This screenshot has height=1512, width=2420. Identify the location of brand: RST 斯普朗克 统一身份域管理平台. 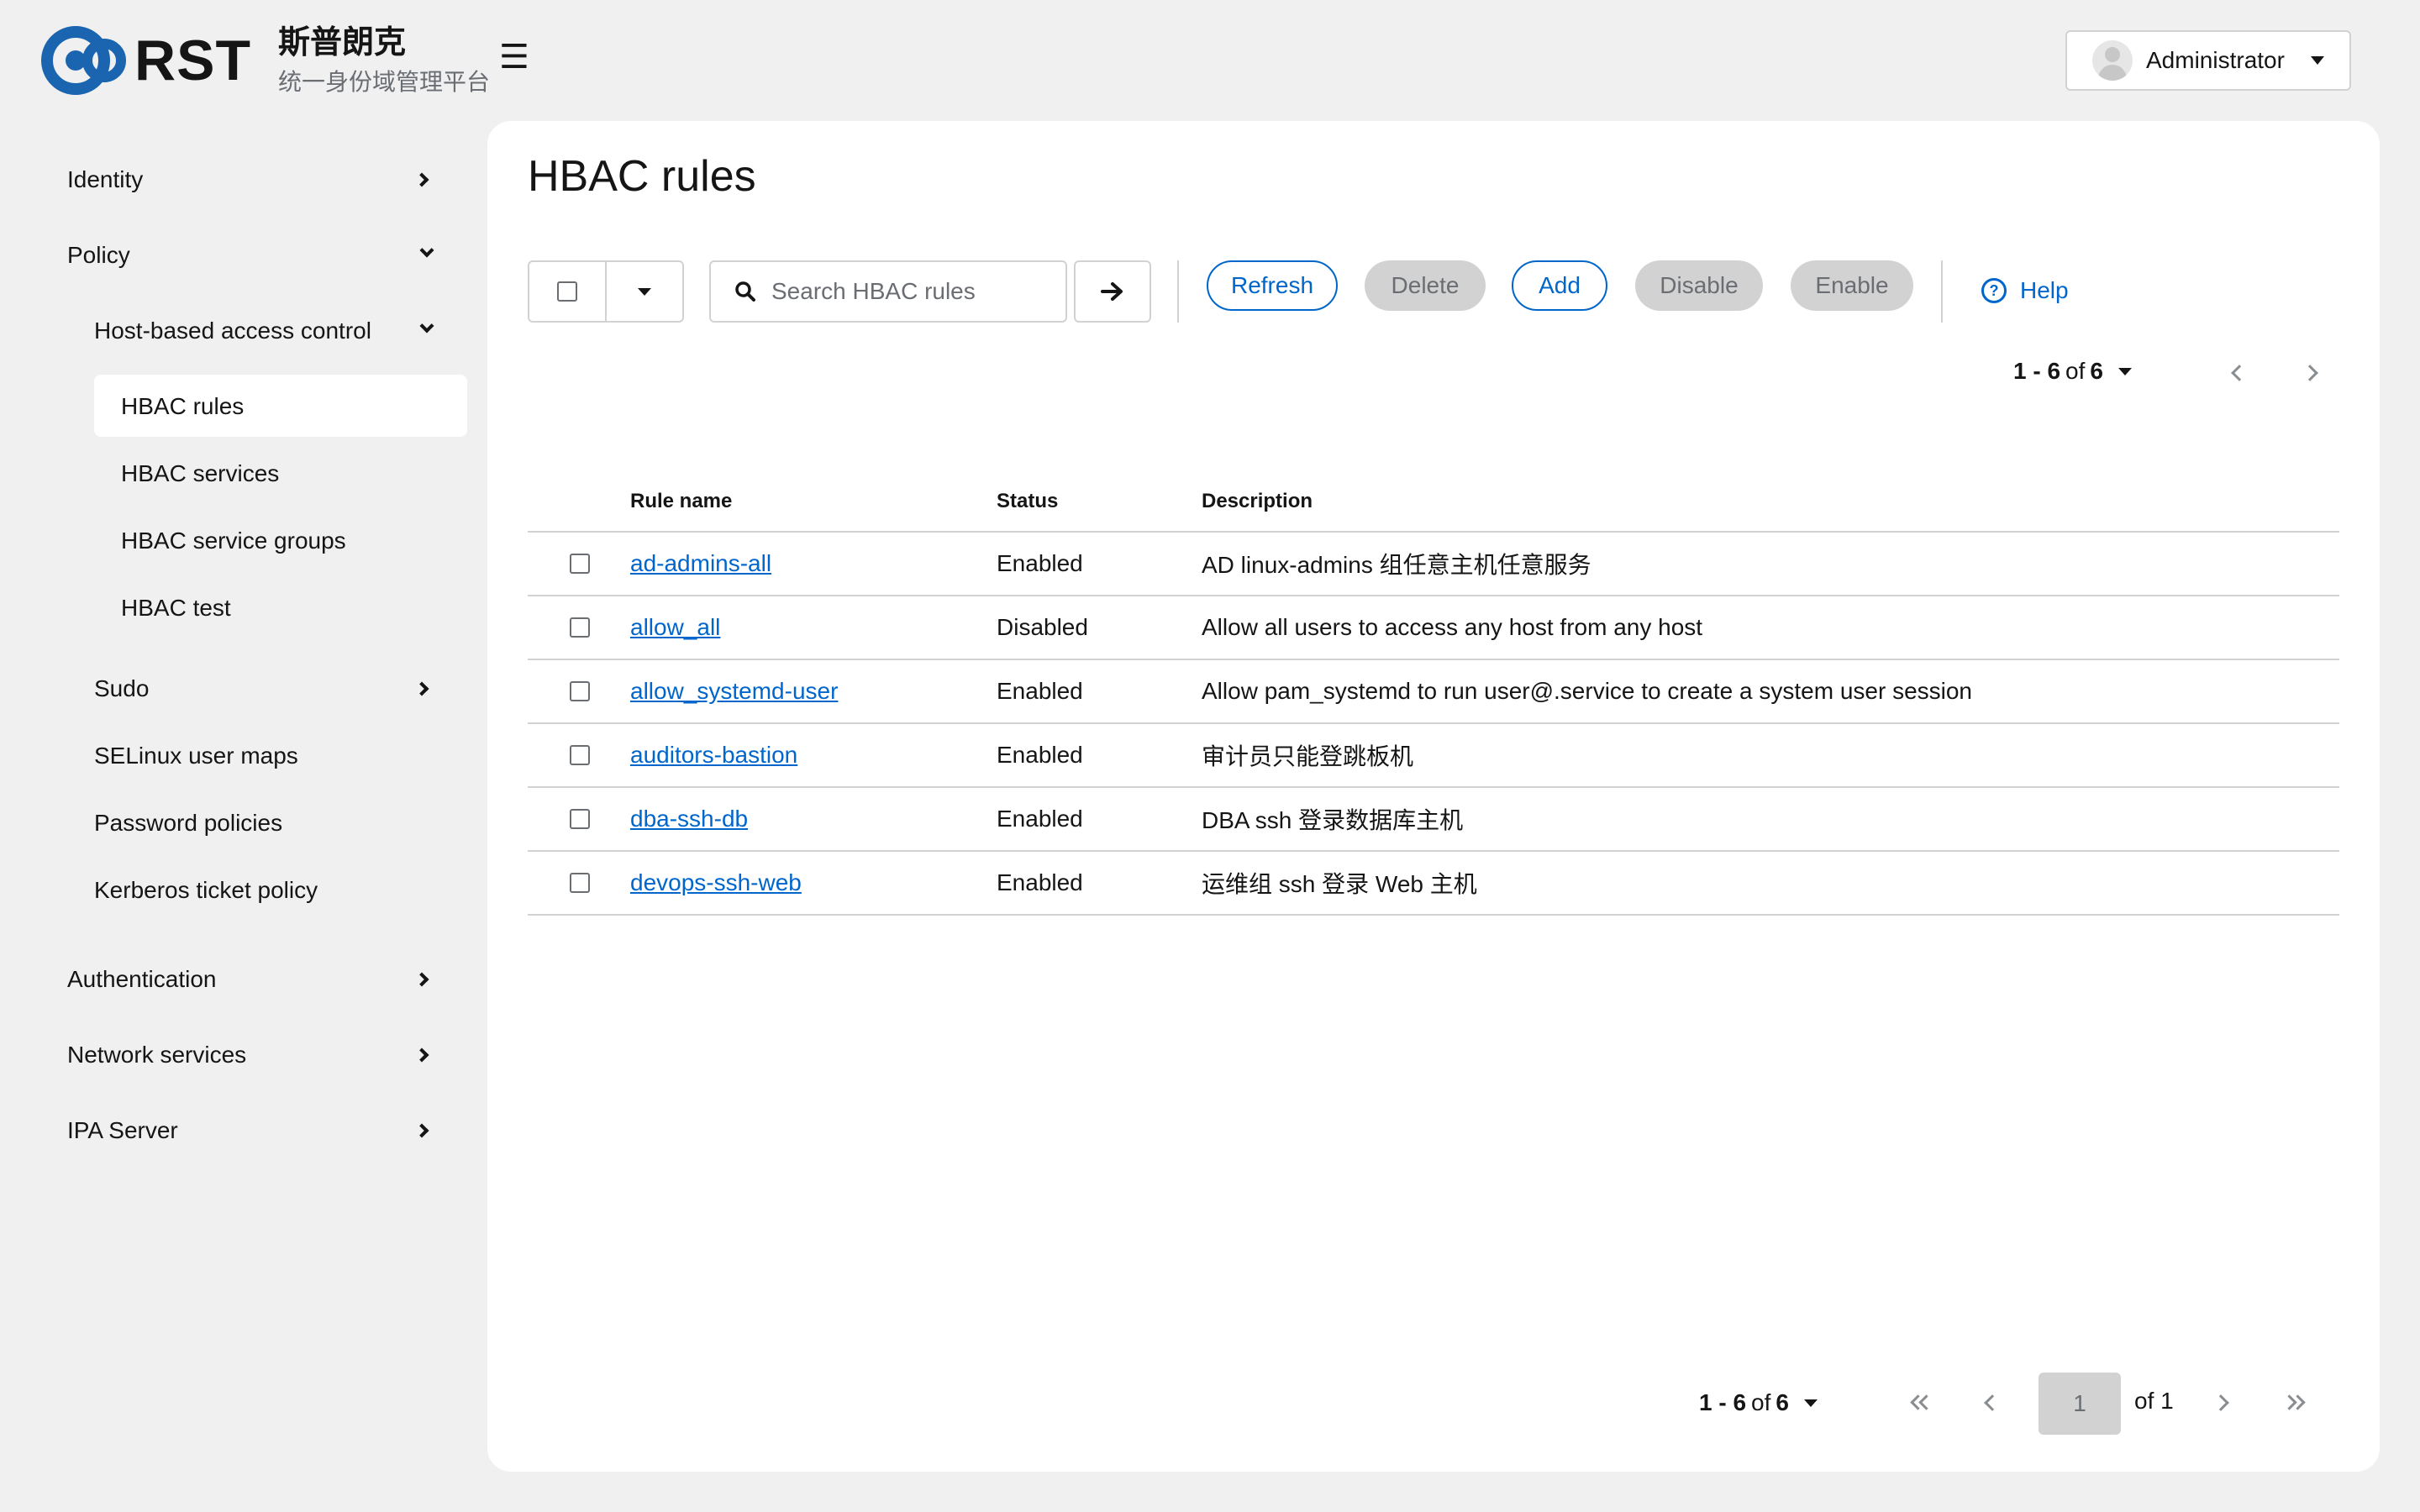
(264, 60).